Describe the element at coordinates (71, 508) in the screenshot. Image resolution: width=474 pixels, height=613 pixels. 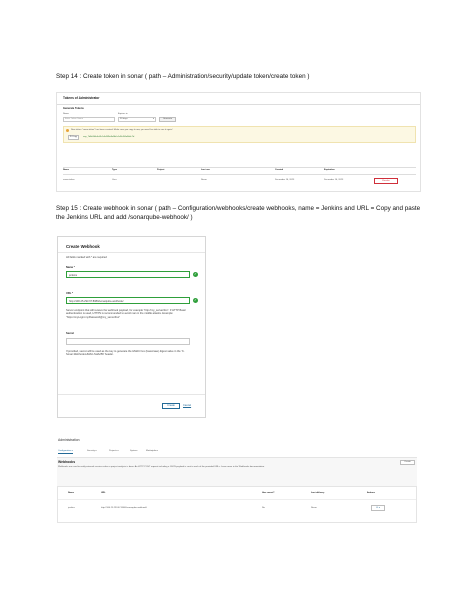
I see `webhook-row-name: jenkins` at that location.